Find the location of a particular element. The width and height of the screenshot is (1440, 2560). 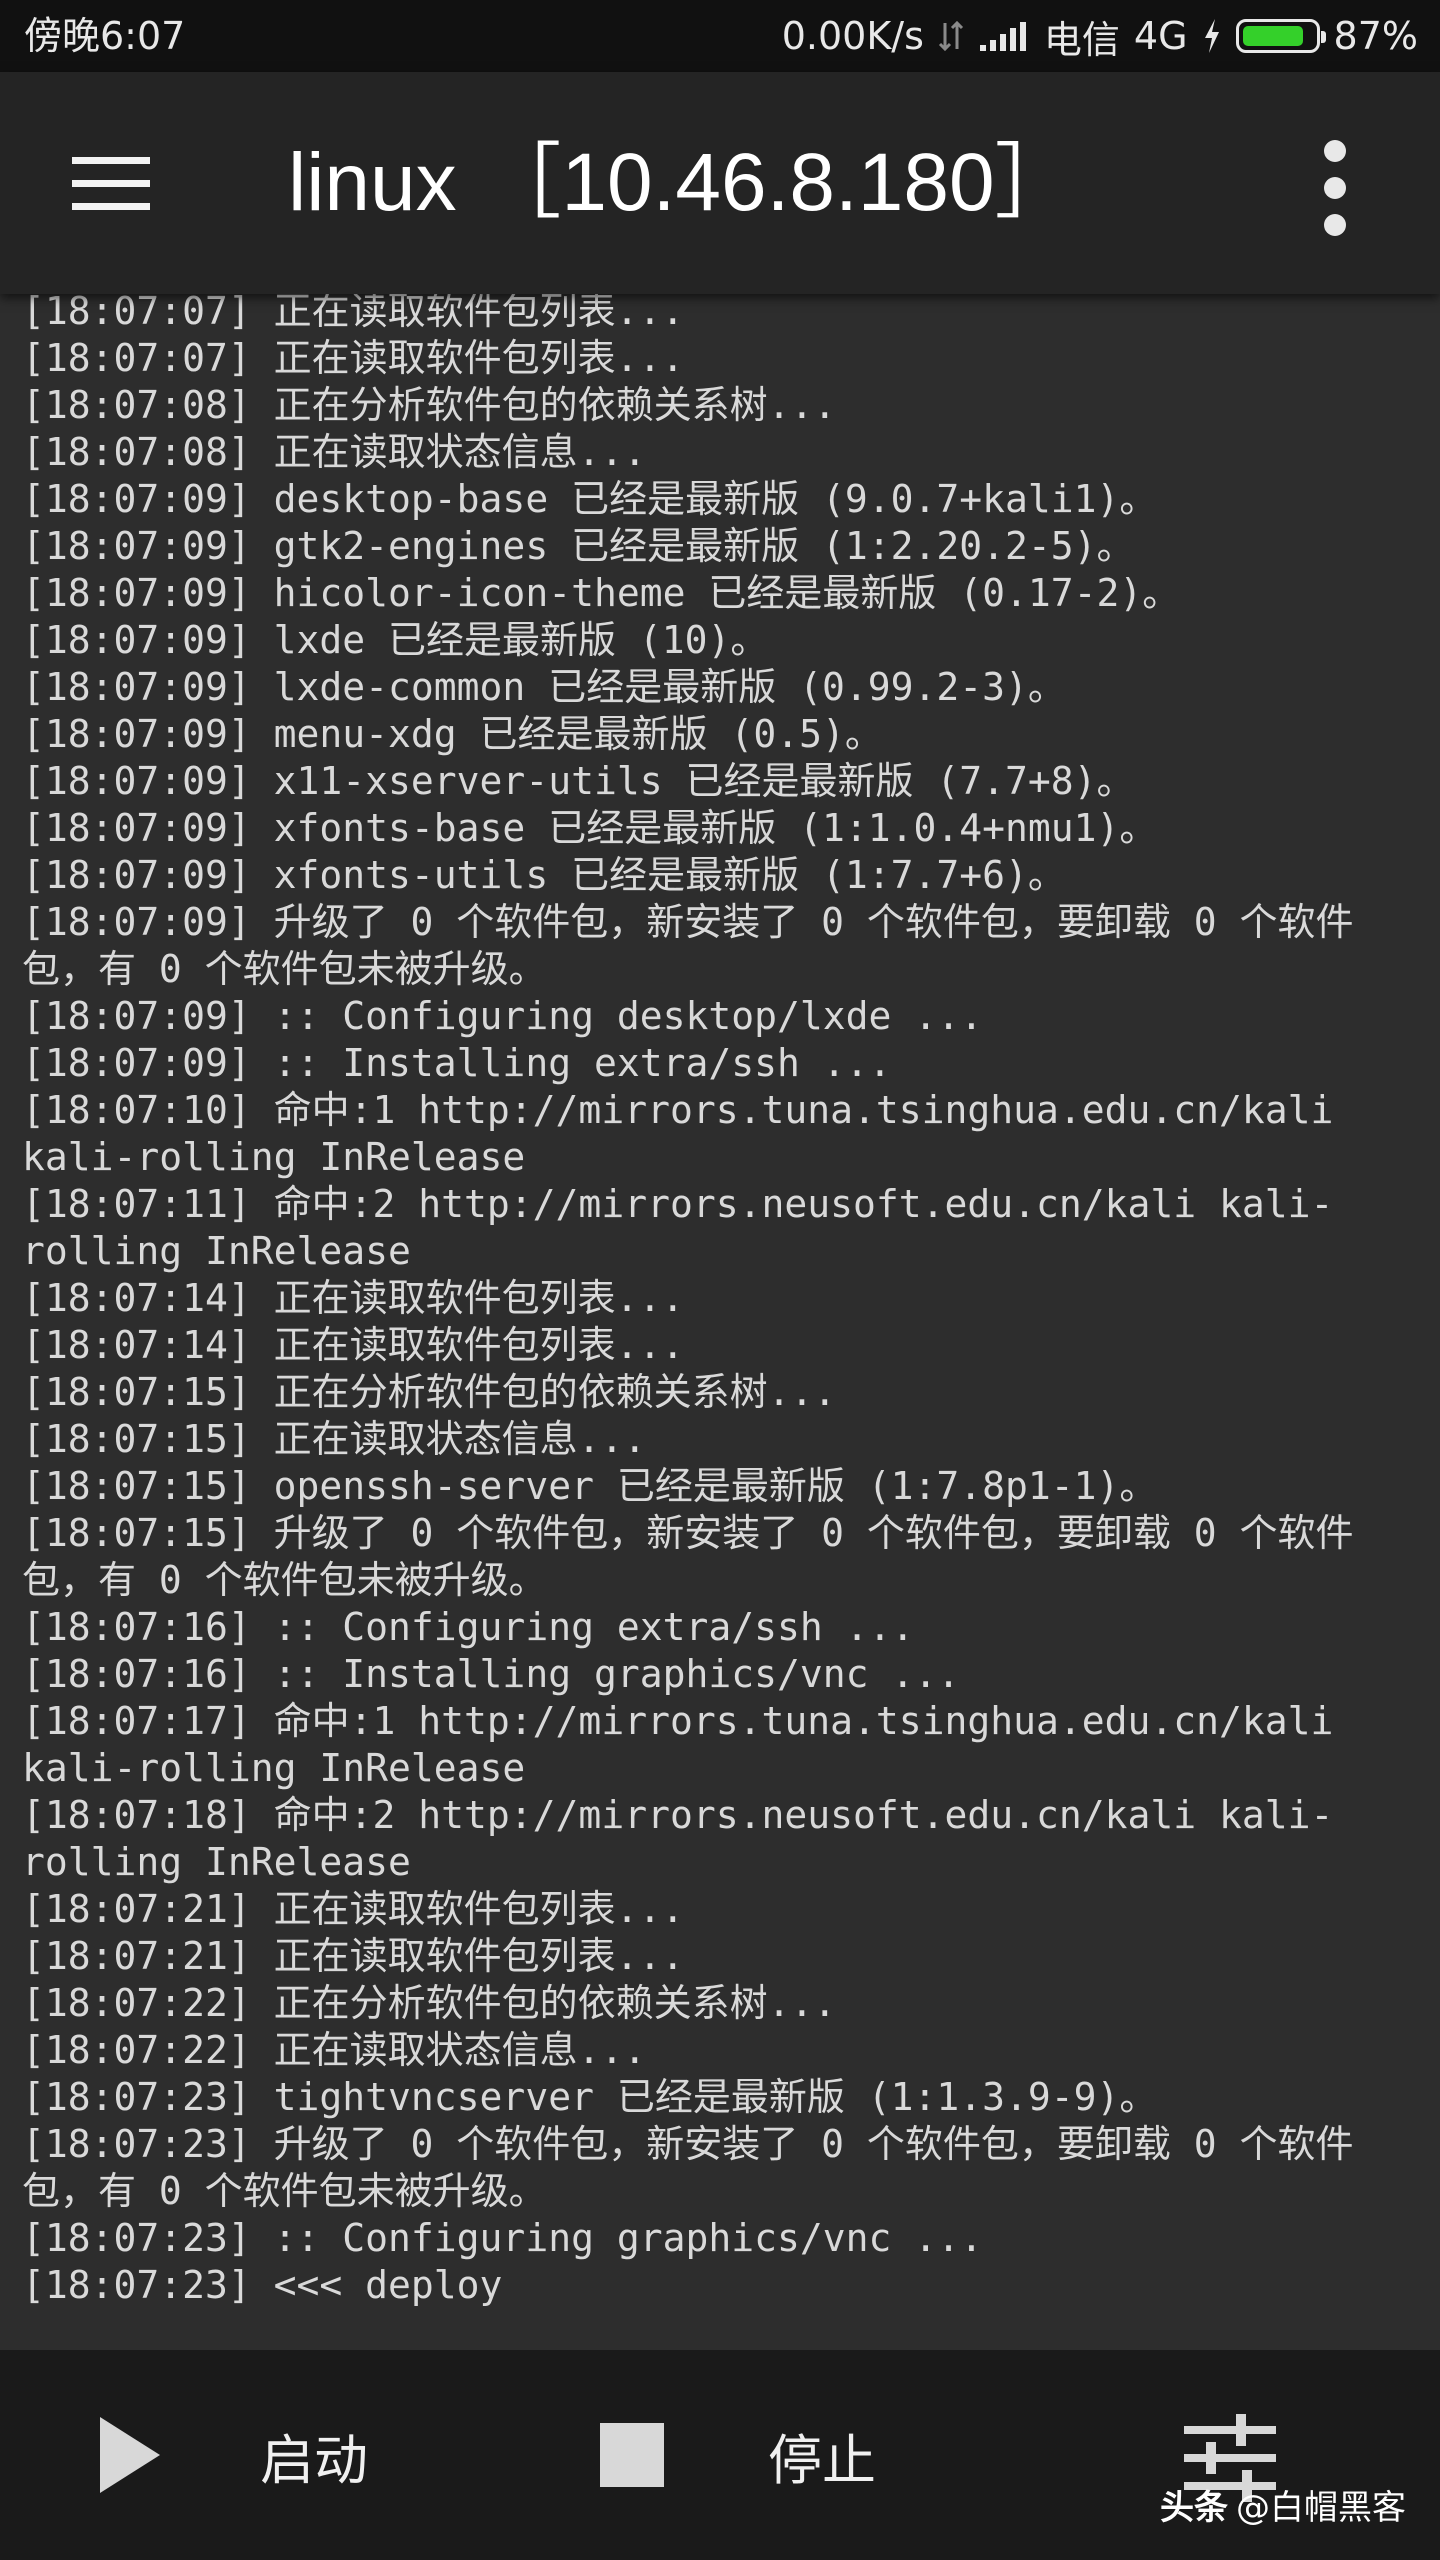

bottom-bar: 启动 停止 头条 @白帽黑客 is located at coordinates (720, 2455).